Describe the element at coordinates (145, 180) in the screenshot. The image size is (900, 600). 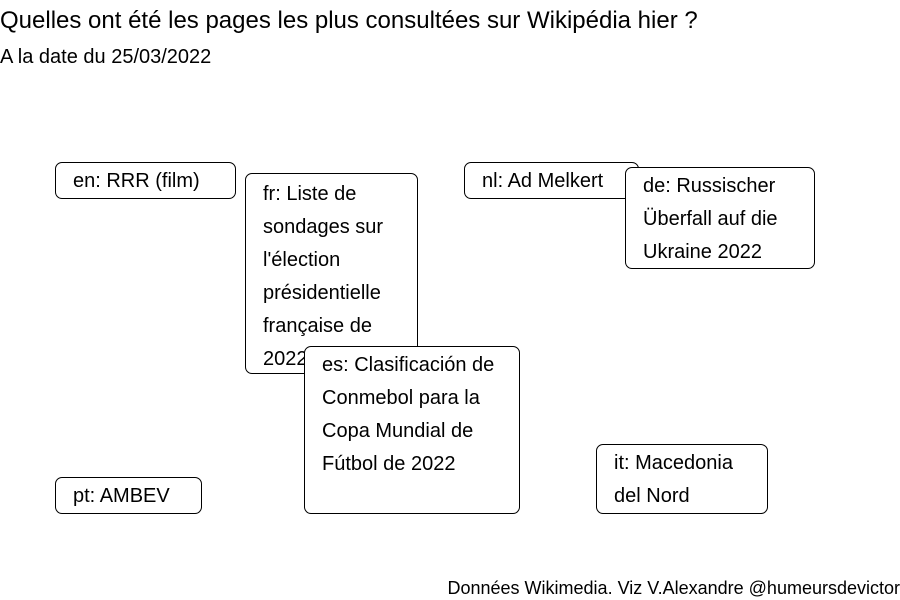
I see `label-box-en: en: RRR (film)` at that location.